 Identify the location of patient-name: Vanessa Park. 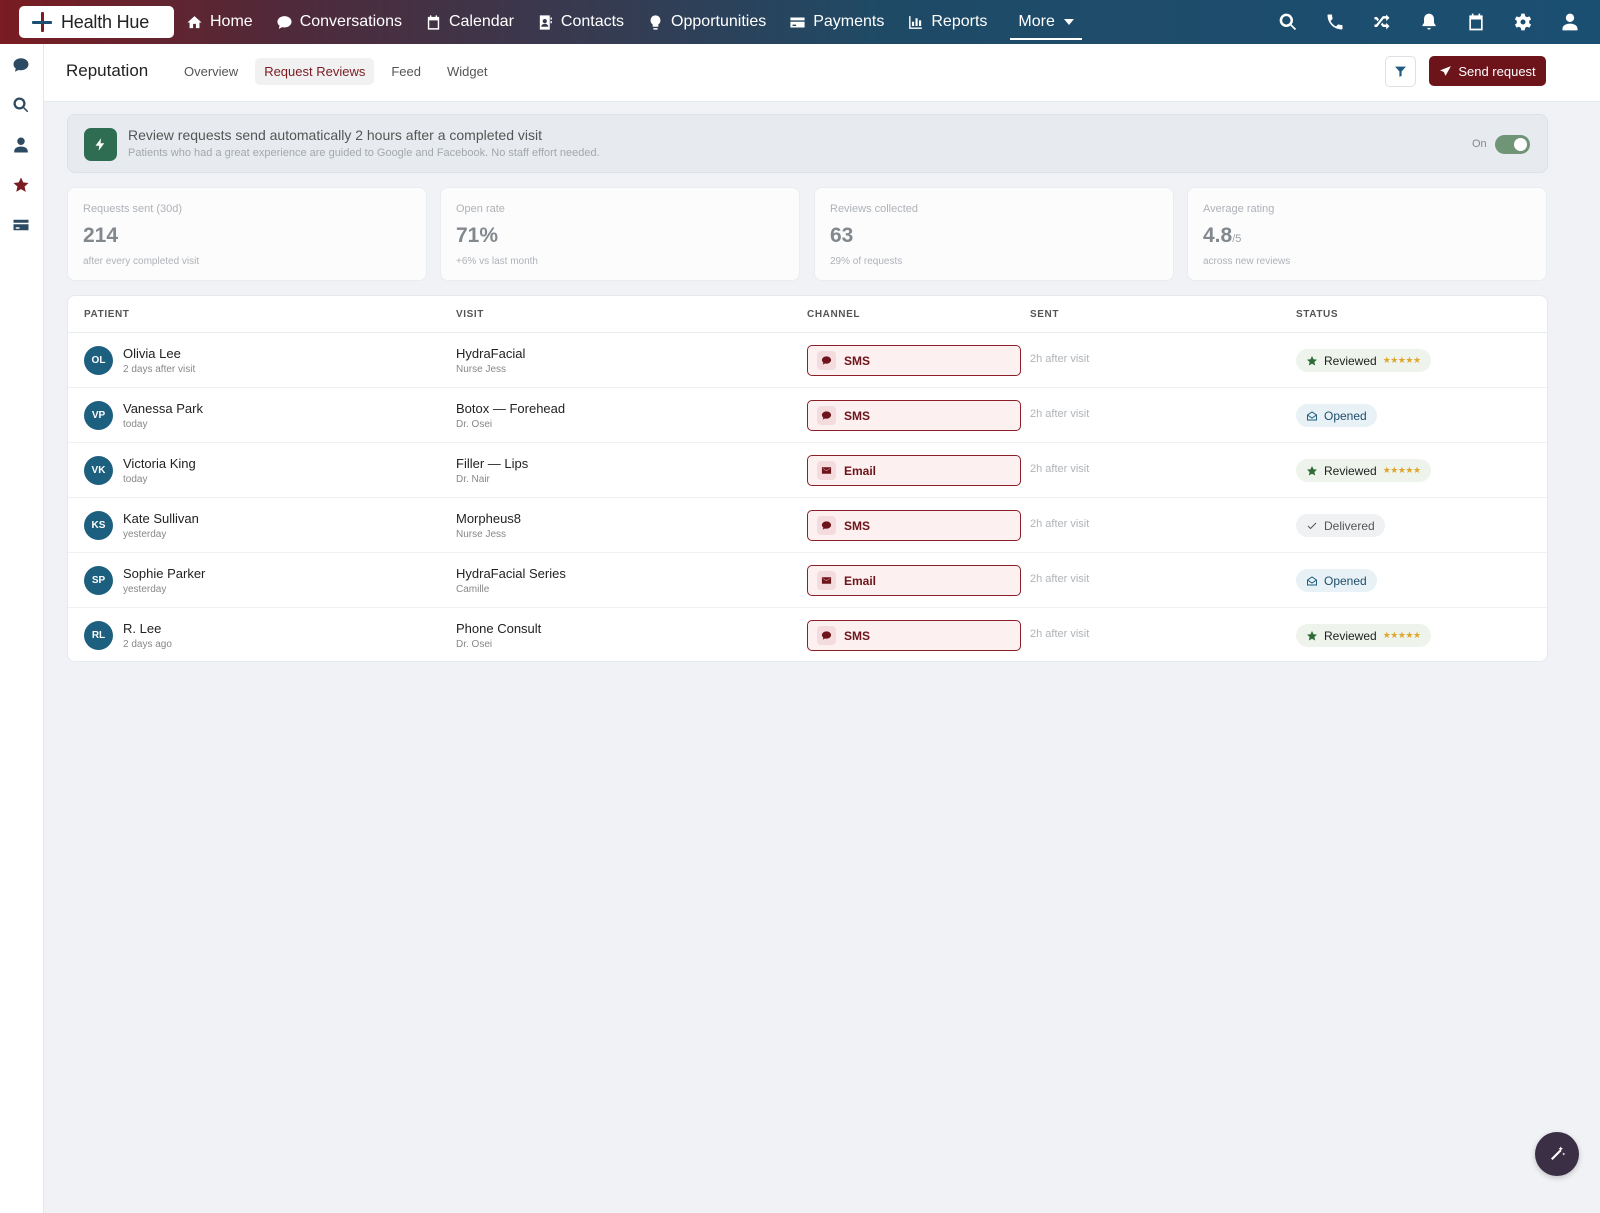
(163, 408).